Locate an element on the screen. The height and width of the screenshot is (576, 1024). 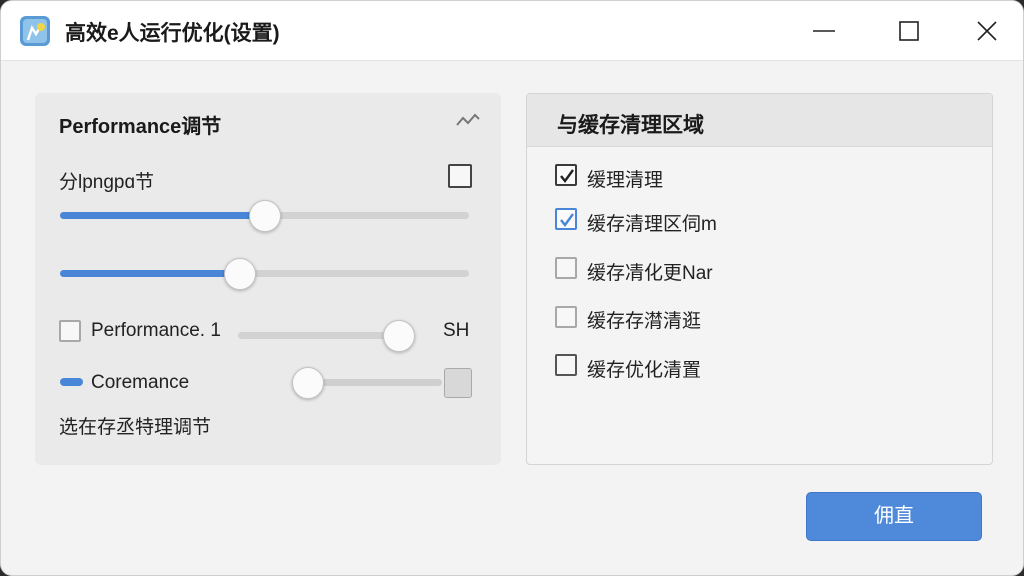
cache-option-label: 缓存存潸清逛 is located at coordinates (644, 321).